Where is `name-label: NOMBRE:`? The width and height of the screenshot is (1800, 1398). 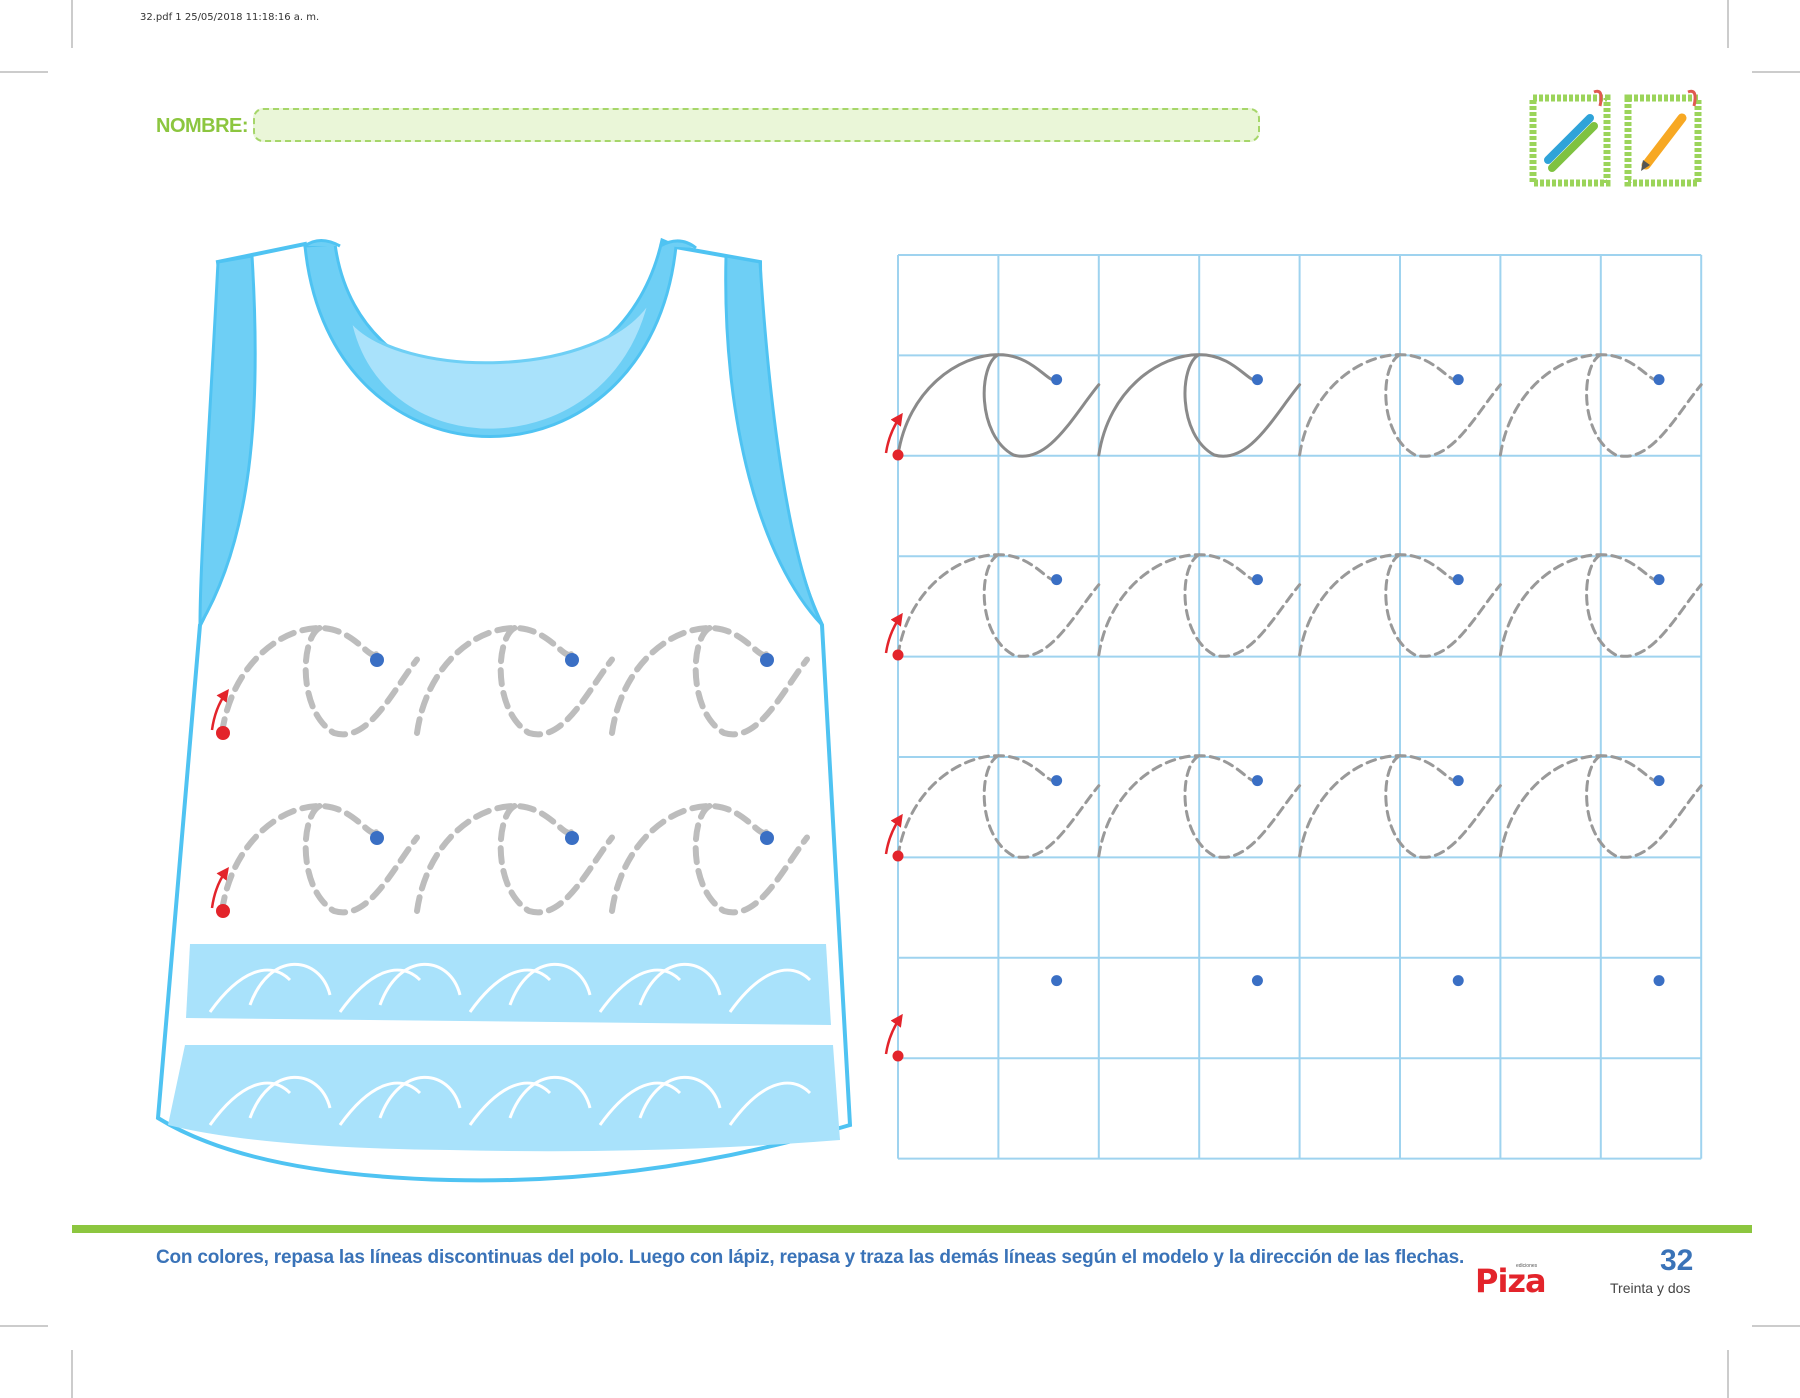 name-label: NOMBRE: is located at coordinates (202, 126).